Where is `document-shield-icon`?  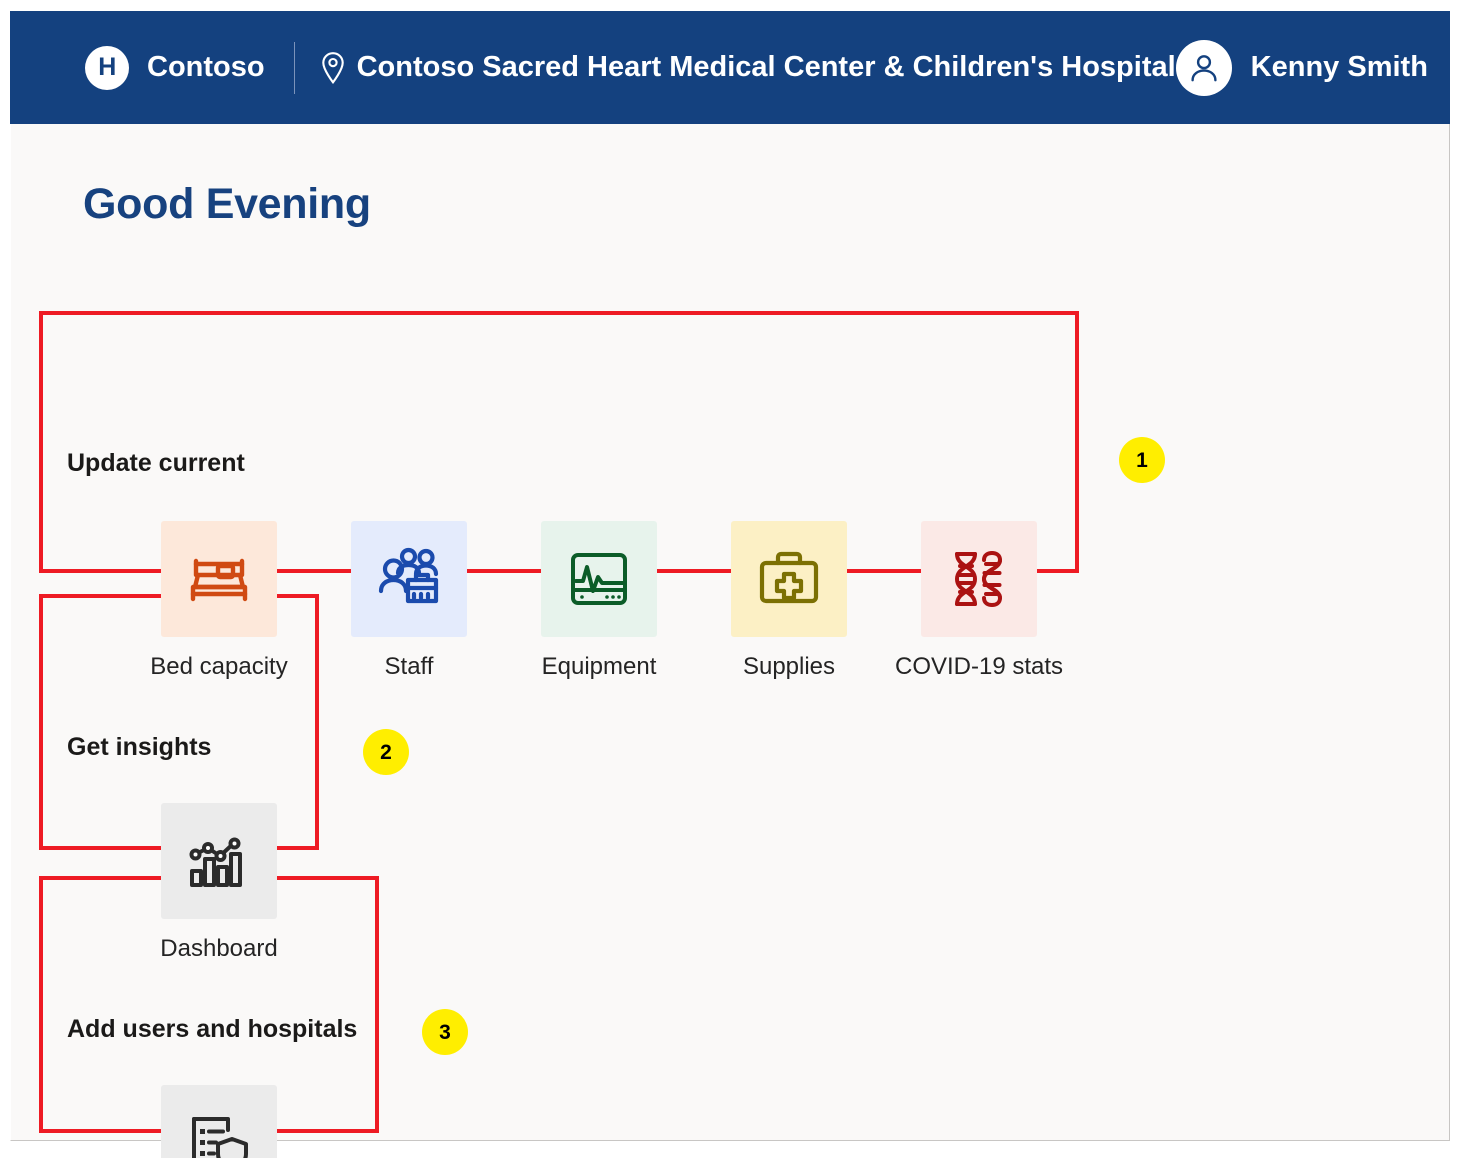
document-shield-icon is located at coordinates (219, 1121).